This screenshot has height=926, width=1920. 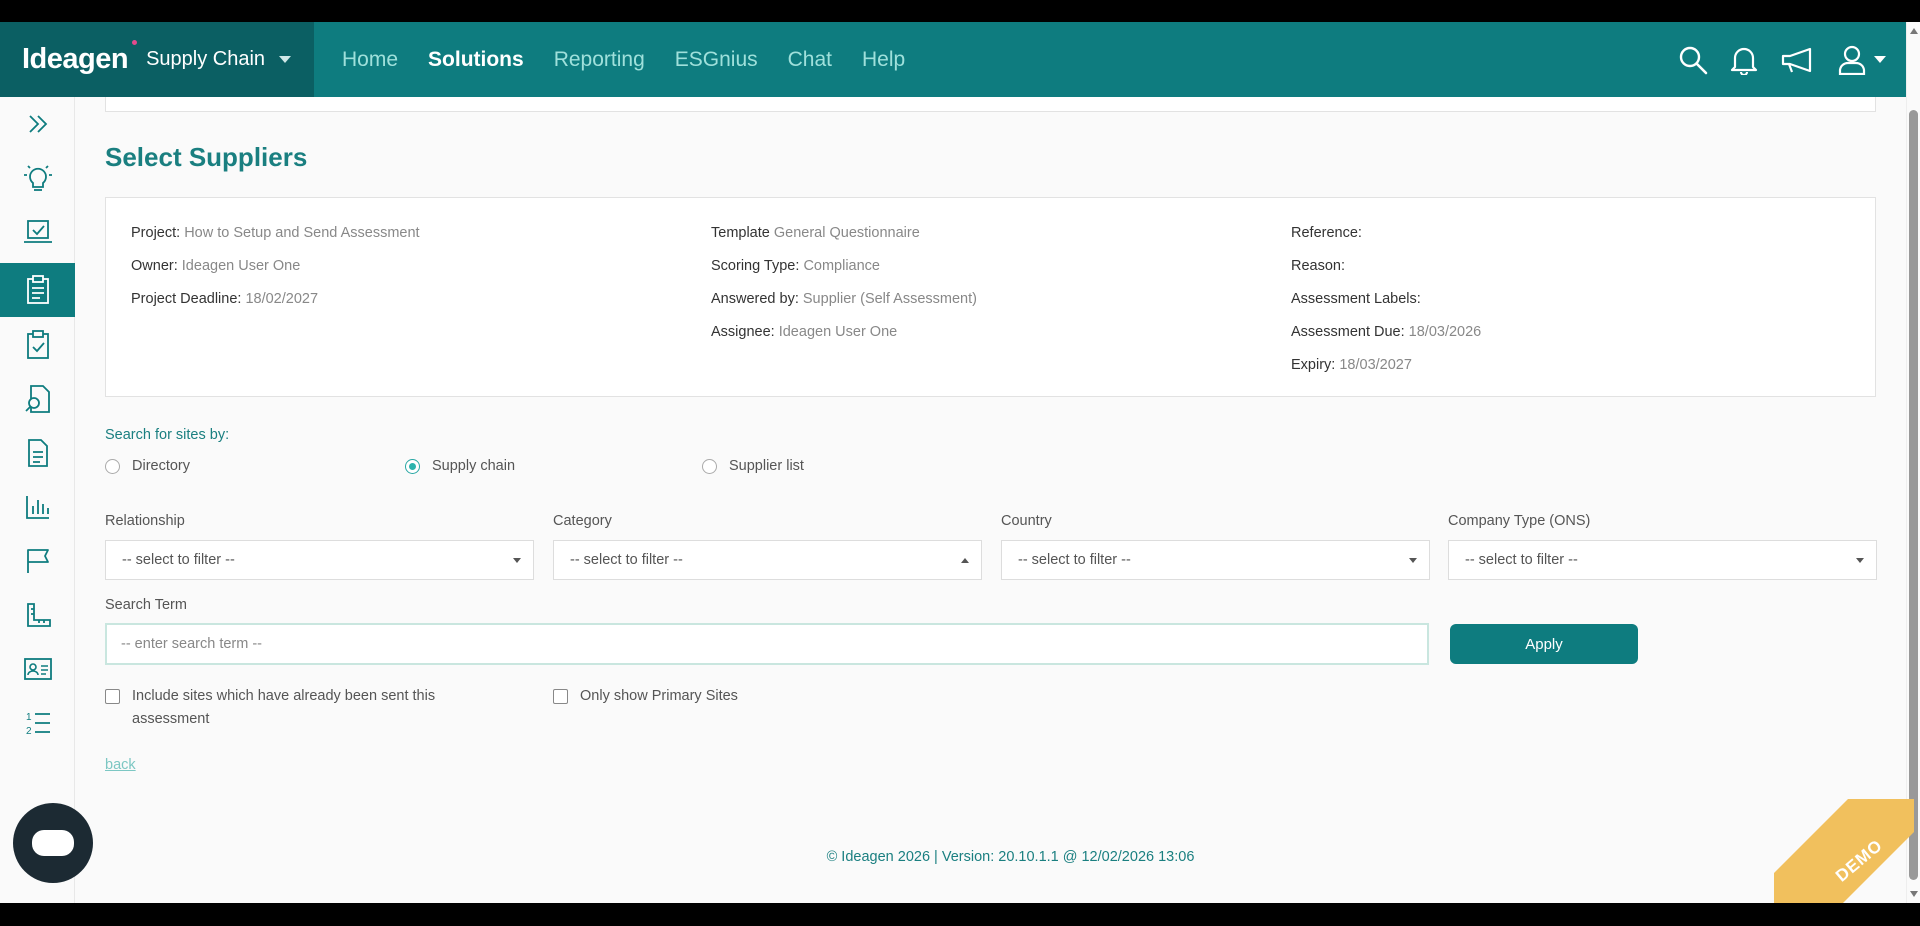 I want to click on nav-help: Help, so click(x=883, y=60).